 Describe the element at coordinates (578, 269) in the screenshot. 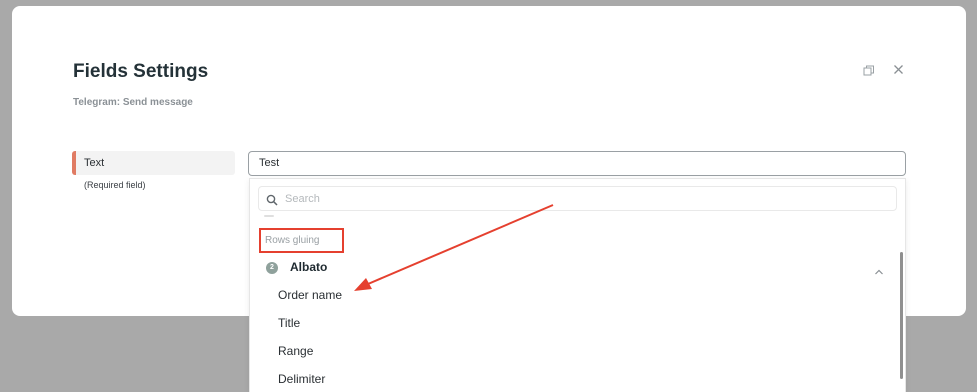

I see `group-header-albato: 2 Albato` at that location.